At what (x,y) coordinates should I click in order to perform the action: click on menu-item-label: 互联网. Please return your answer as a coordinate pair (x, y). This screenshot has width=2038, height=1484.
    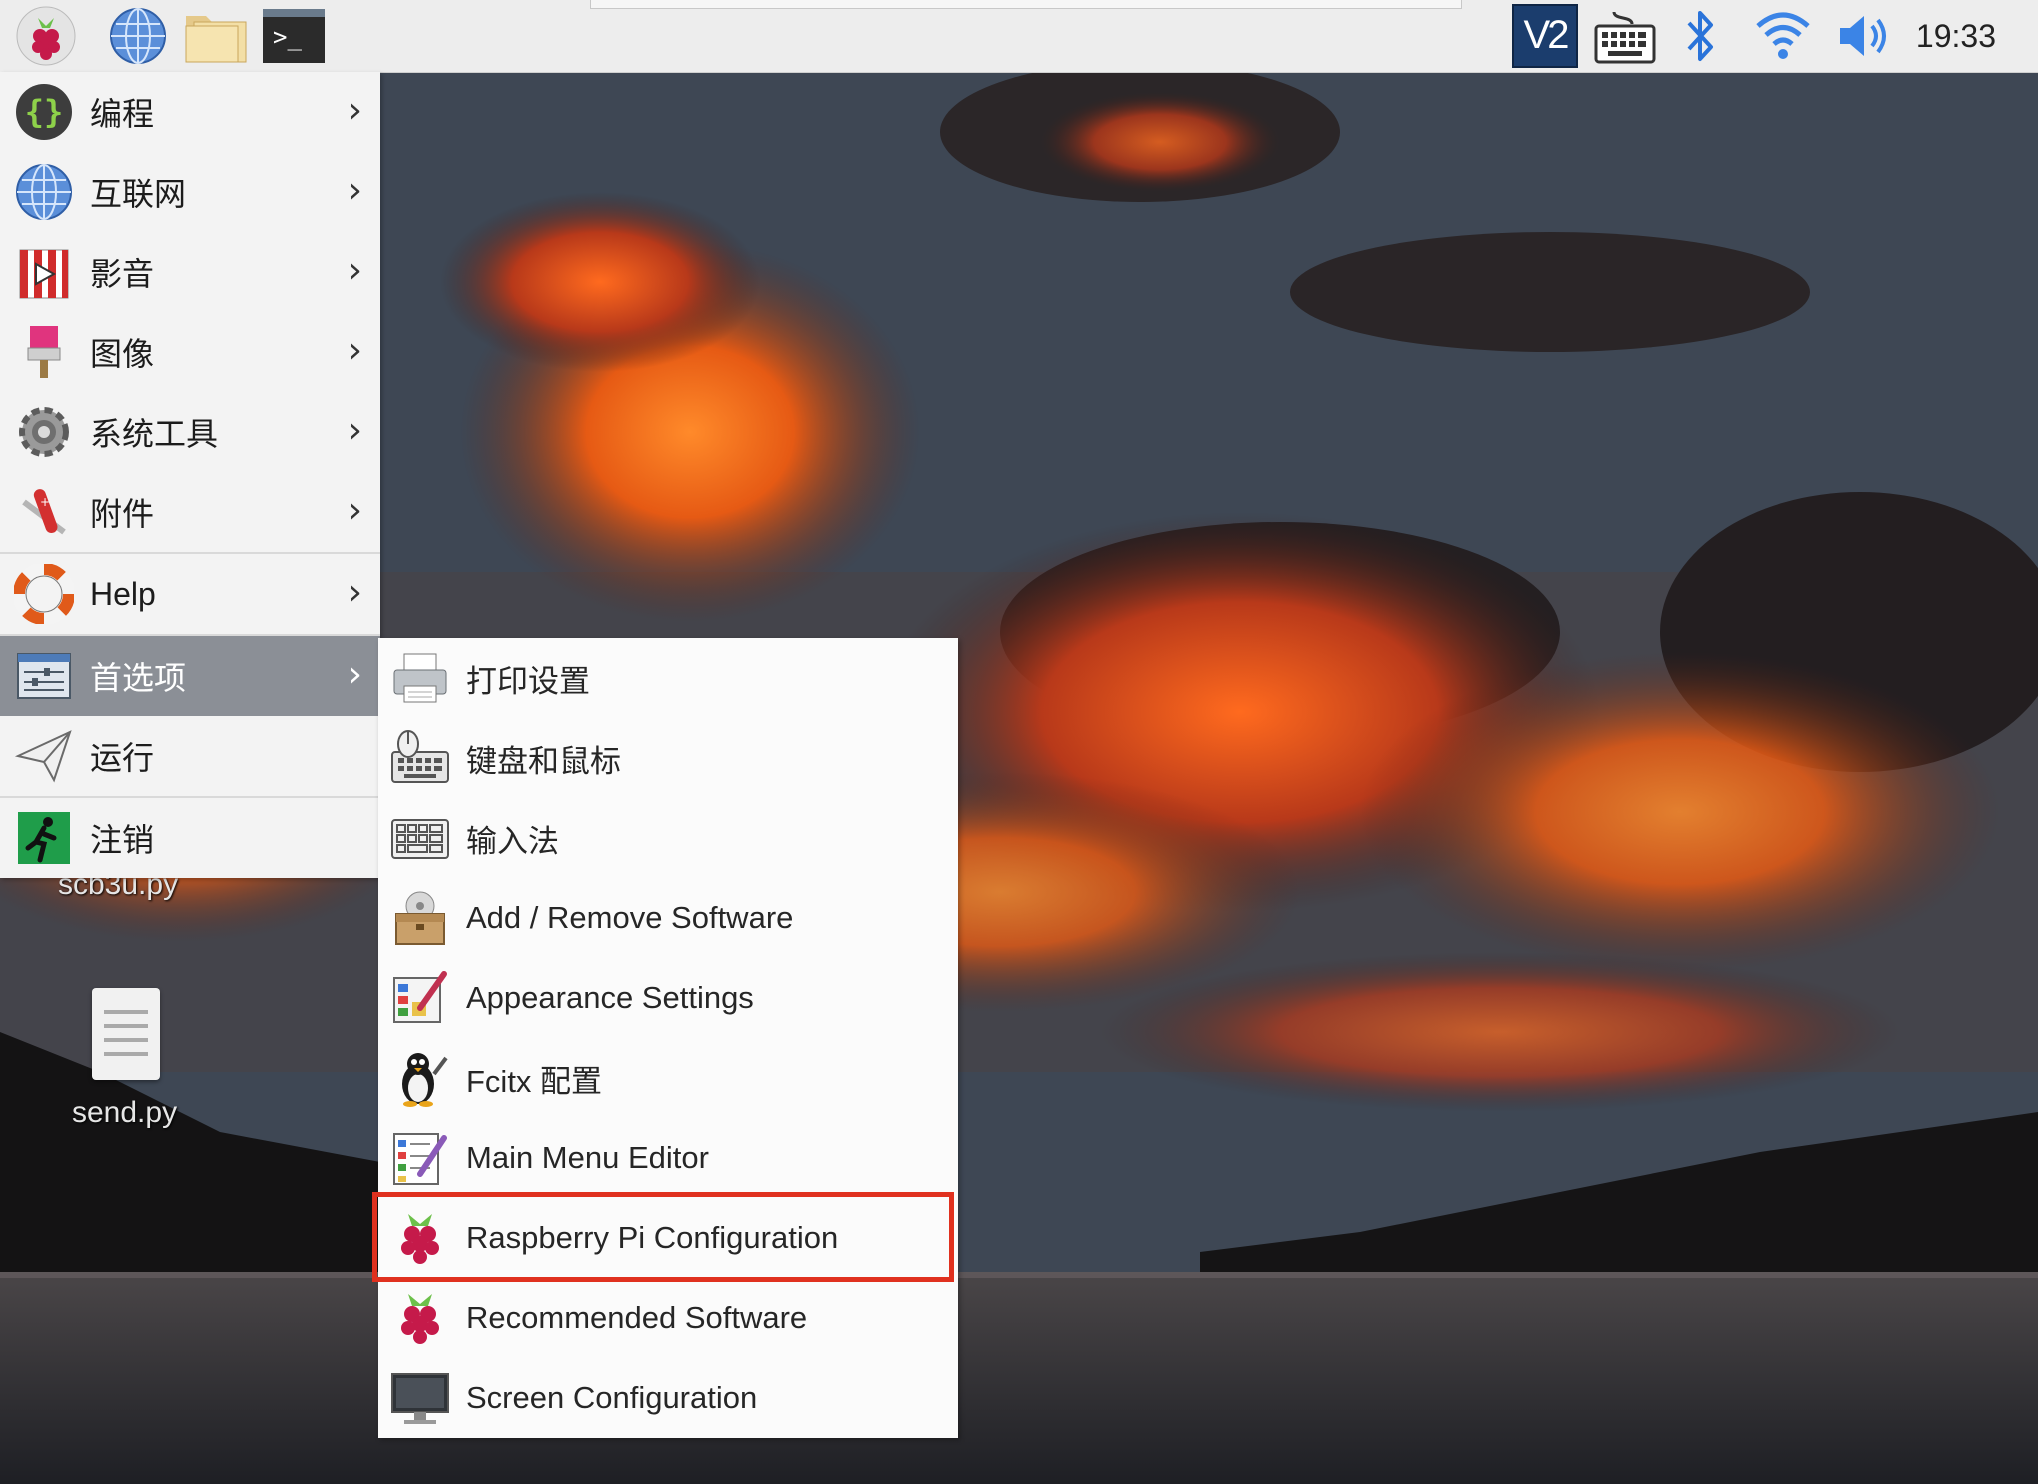
    Looking at the image, I should click on (138, 194).